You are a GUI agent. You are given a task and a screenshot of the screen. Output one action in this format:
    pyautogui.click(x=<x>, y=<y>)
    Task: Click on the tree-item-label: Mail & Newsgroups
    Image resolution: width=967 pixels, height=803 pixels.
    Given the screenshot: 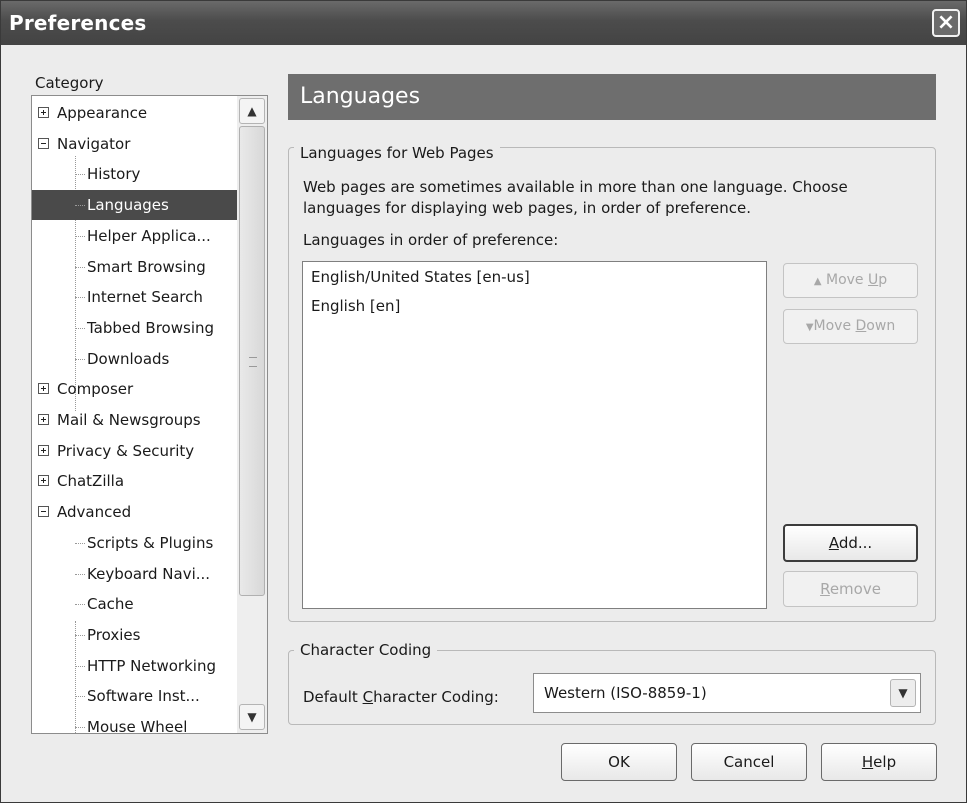 What is the action you would take?
    pyautogui.click(x=129, y=420)
    